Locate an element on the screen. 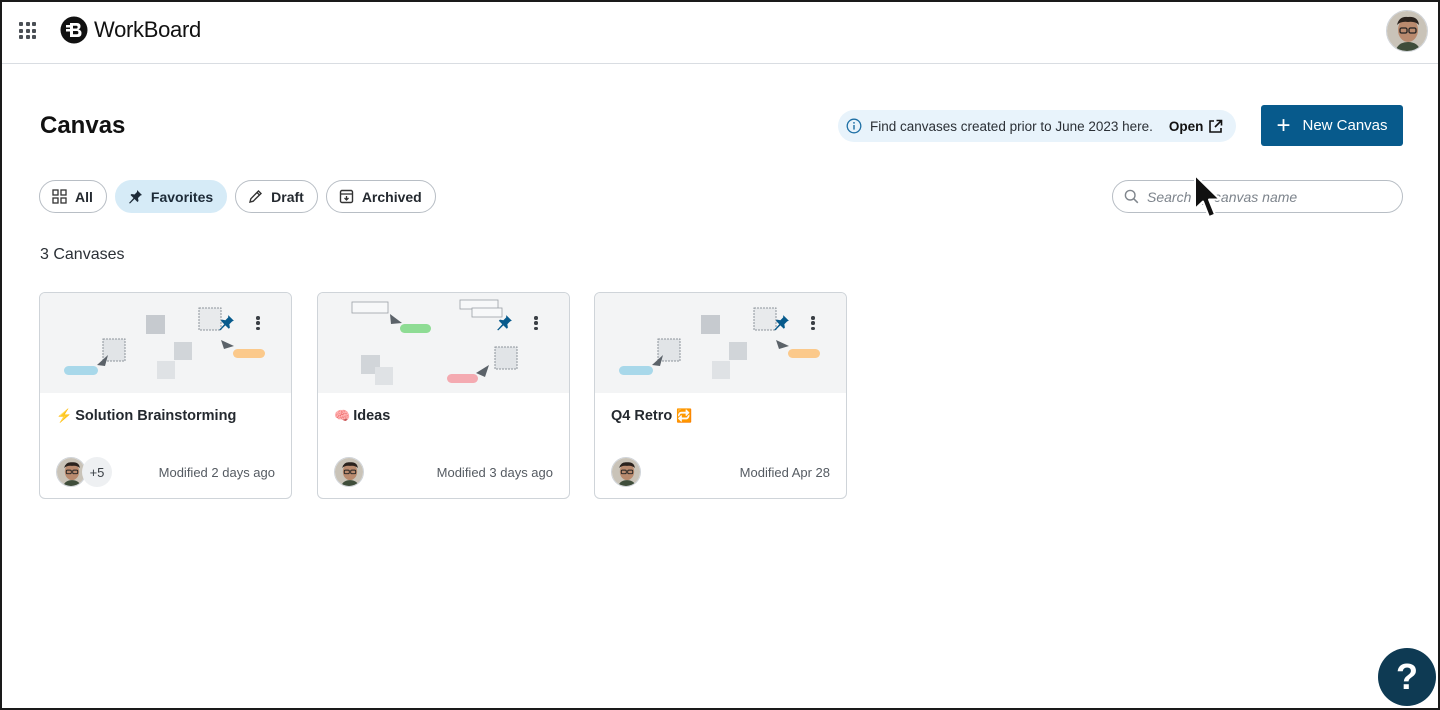 Image resolution: width=1440 pixels, height=710 pixels. canvas-card: Q4 Retro 🔁 Modified Apr 28 is located at coordinates (720, 395).